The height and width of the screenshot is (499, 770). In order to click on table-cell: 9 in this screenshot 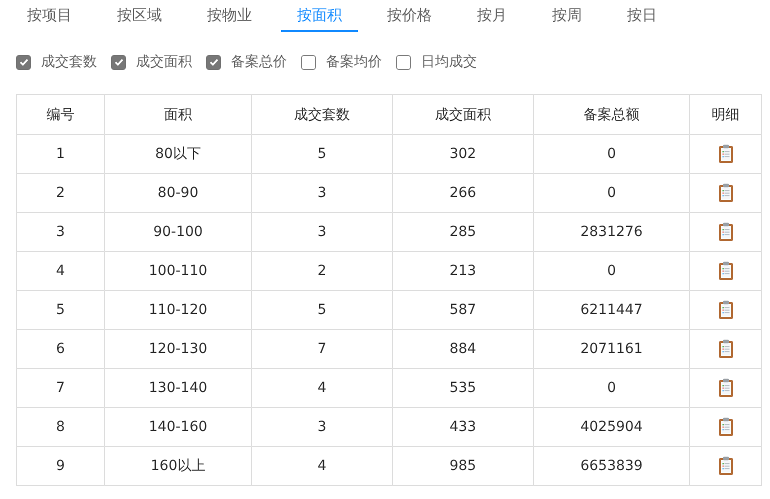, I will do `click(60, 466)`.